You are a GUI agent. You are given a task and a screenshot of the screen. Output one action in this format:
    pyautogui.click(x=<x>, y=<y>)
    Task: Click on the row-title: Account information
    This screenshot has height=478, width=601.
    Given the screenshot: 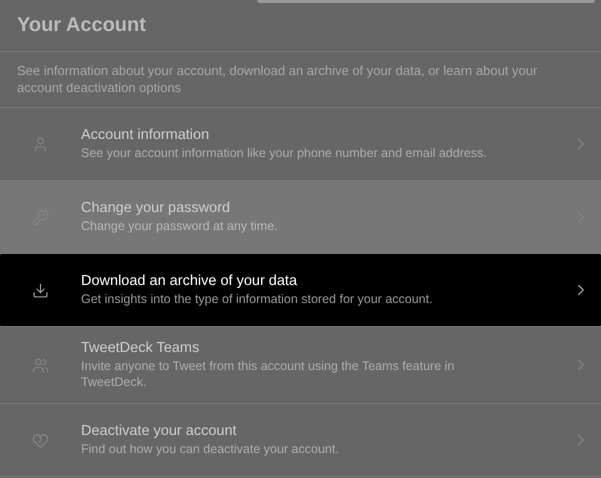 What is the action you would take?
    pyautogui.click(x=145, y=135)
    